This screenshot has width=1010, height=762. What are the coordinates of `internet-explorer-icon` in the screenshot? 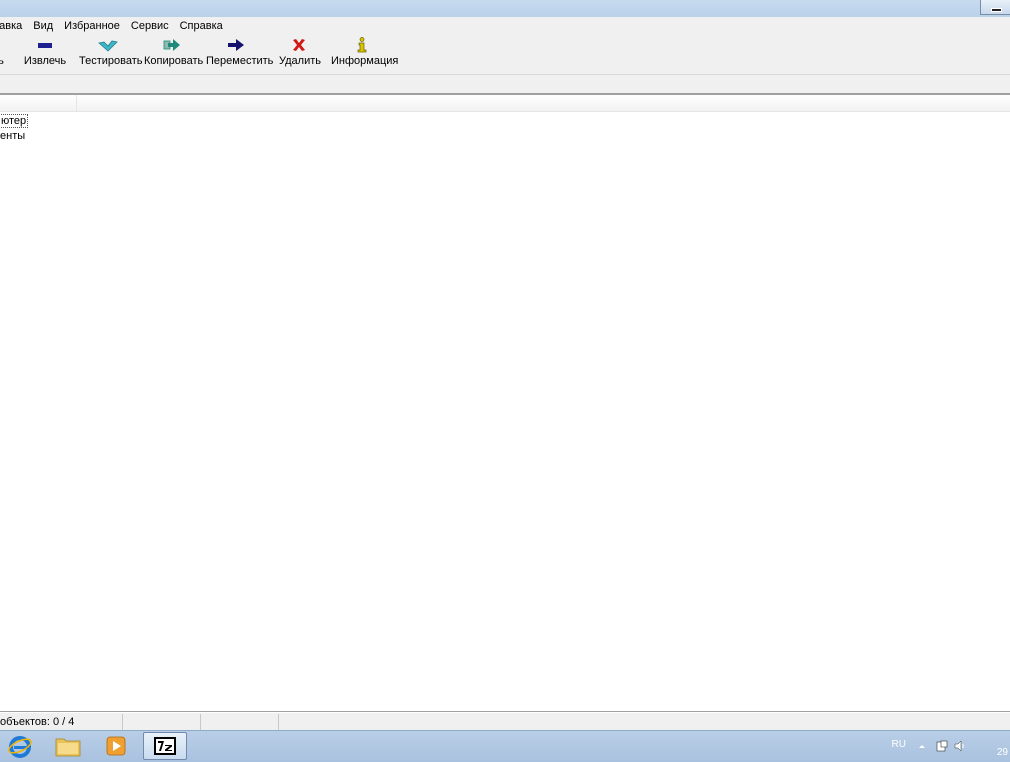 It's located at (20, 747).